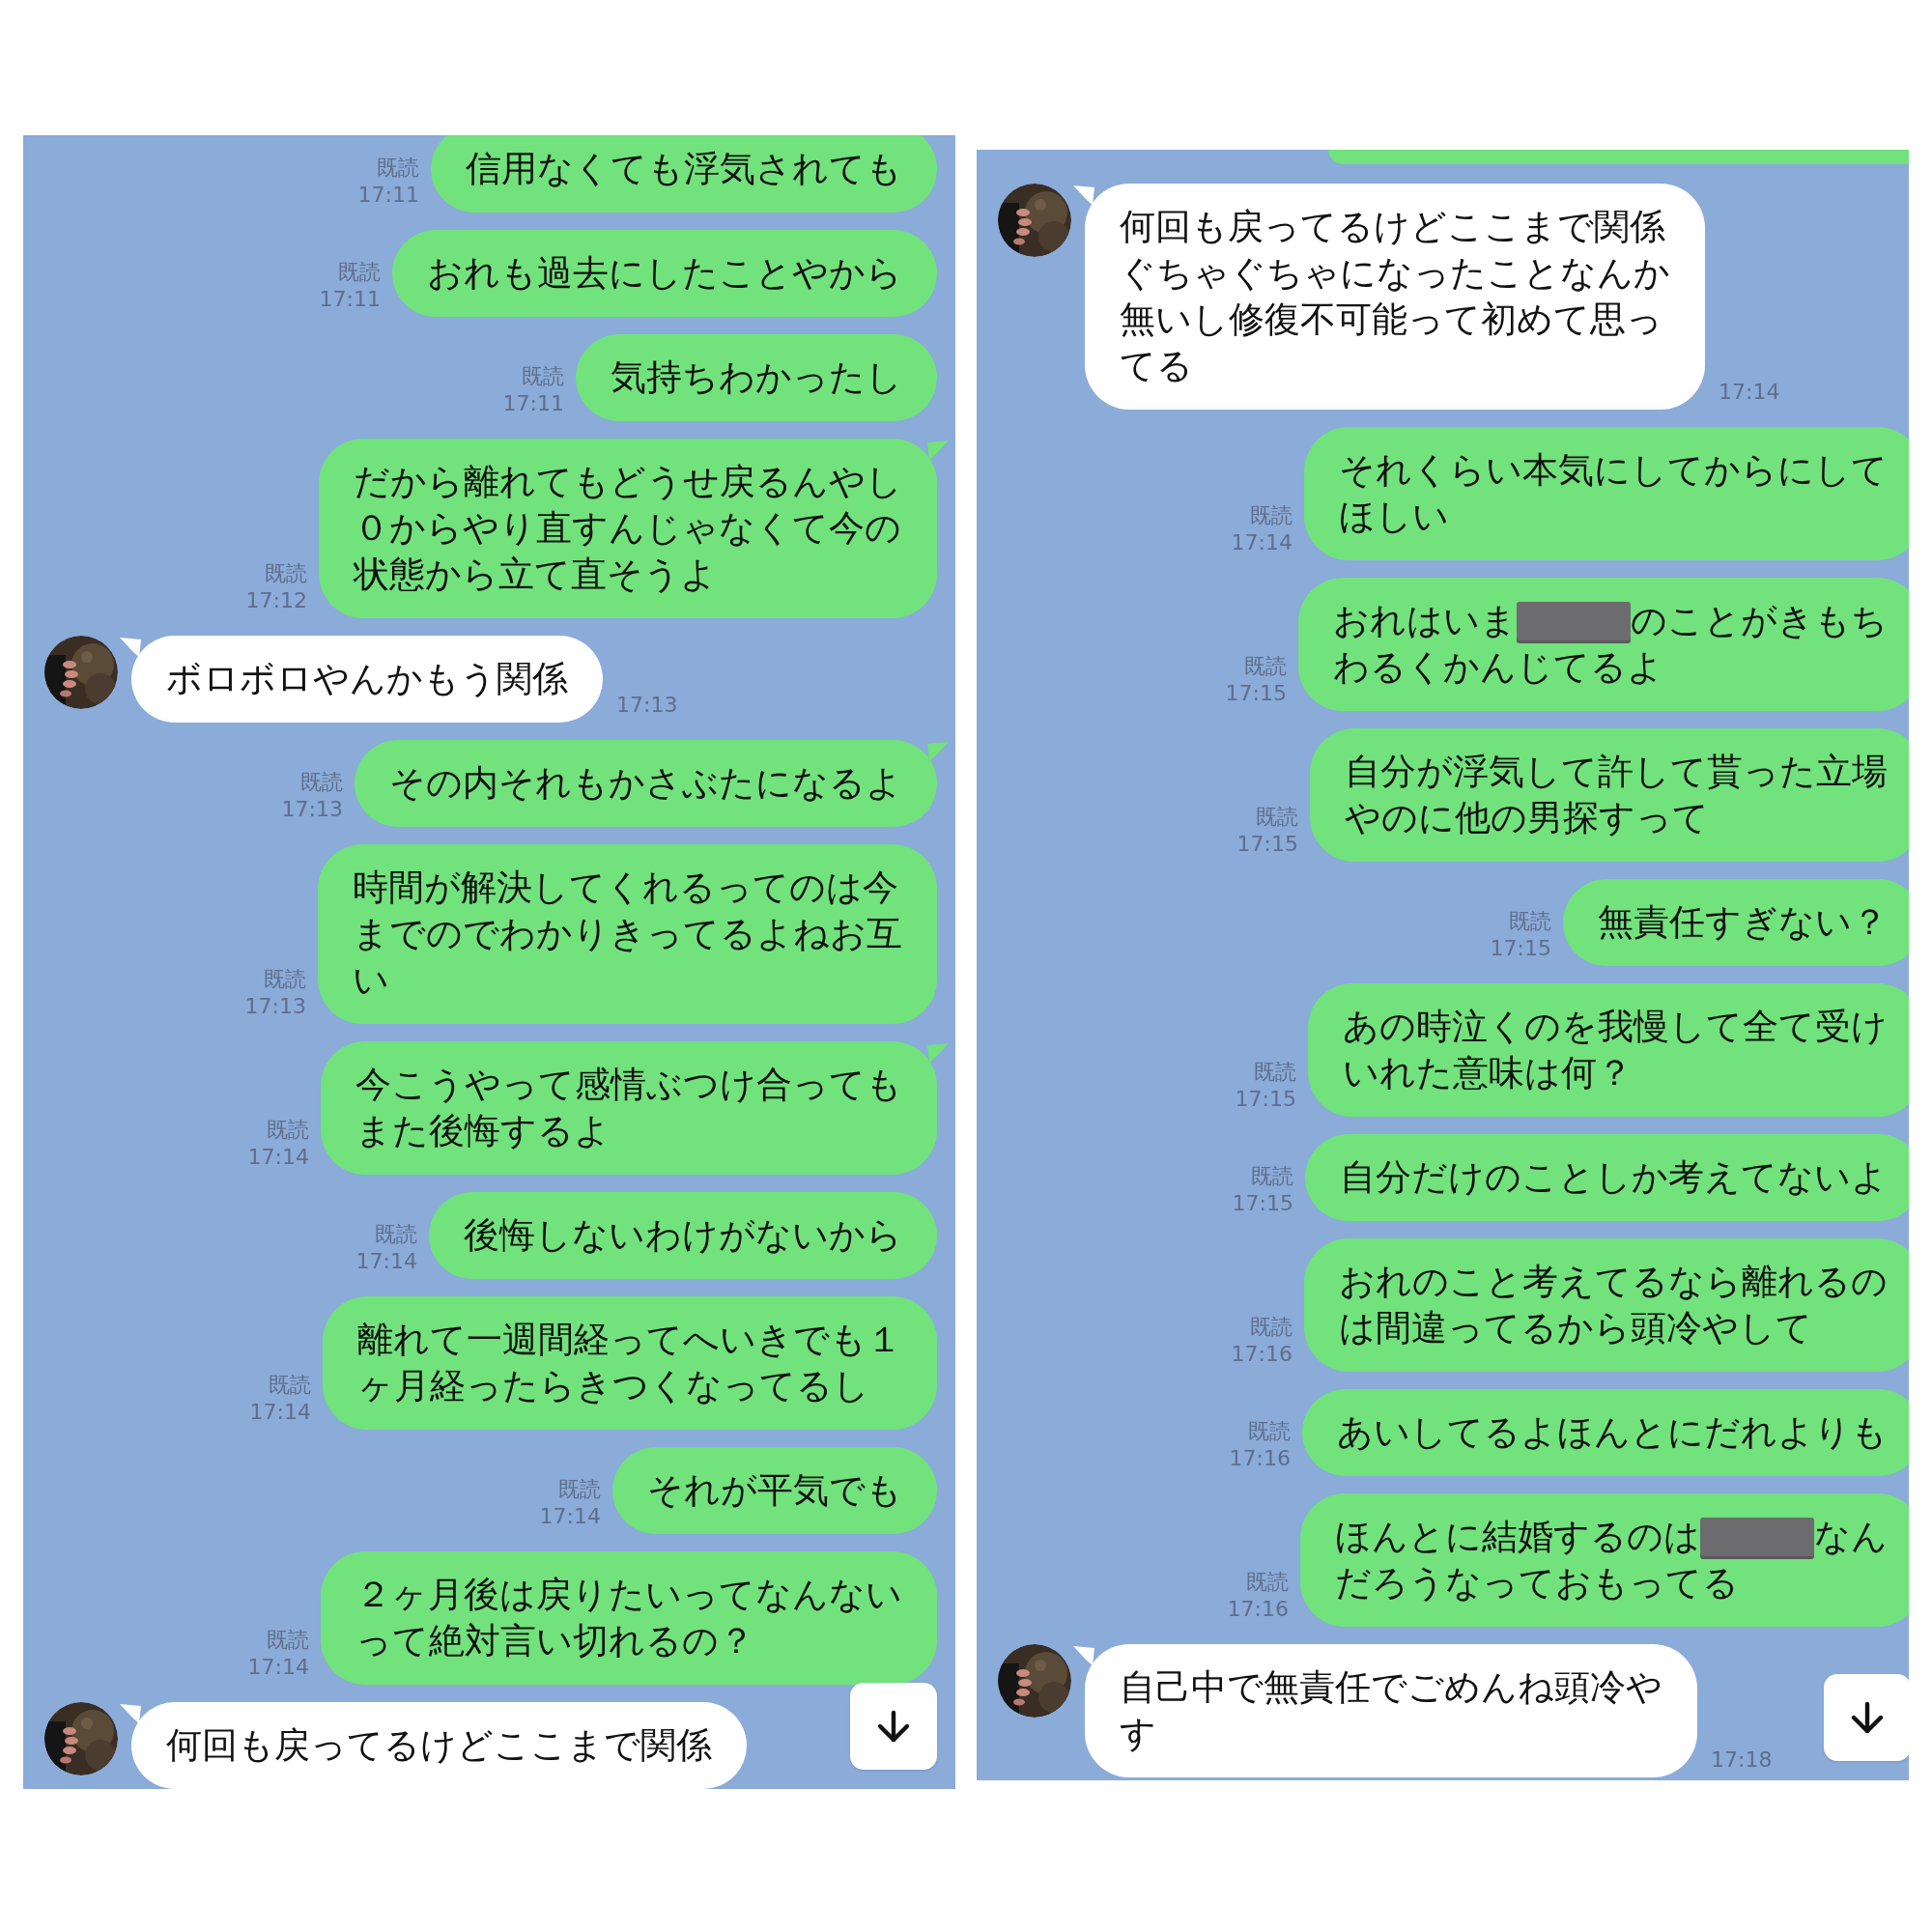  I want to click on message-text: おれも過去にしたことやから, so click(664, 273).